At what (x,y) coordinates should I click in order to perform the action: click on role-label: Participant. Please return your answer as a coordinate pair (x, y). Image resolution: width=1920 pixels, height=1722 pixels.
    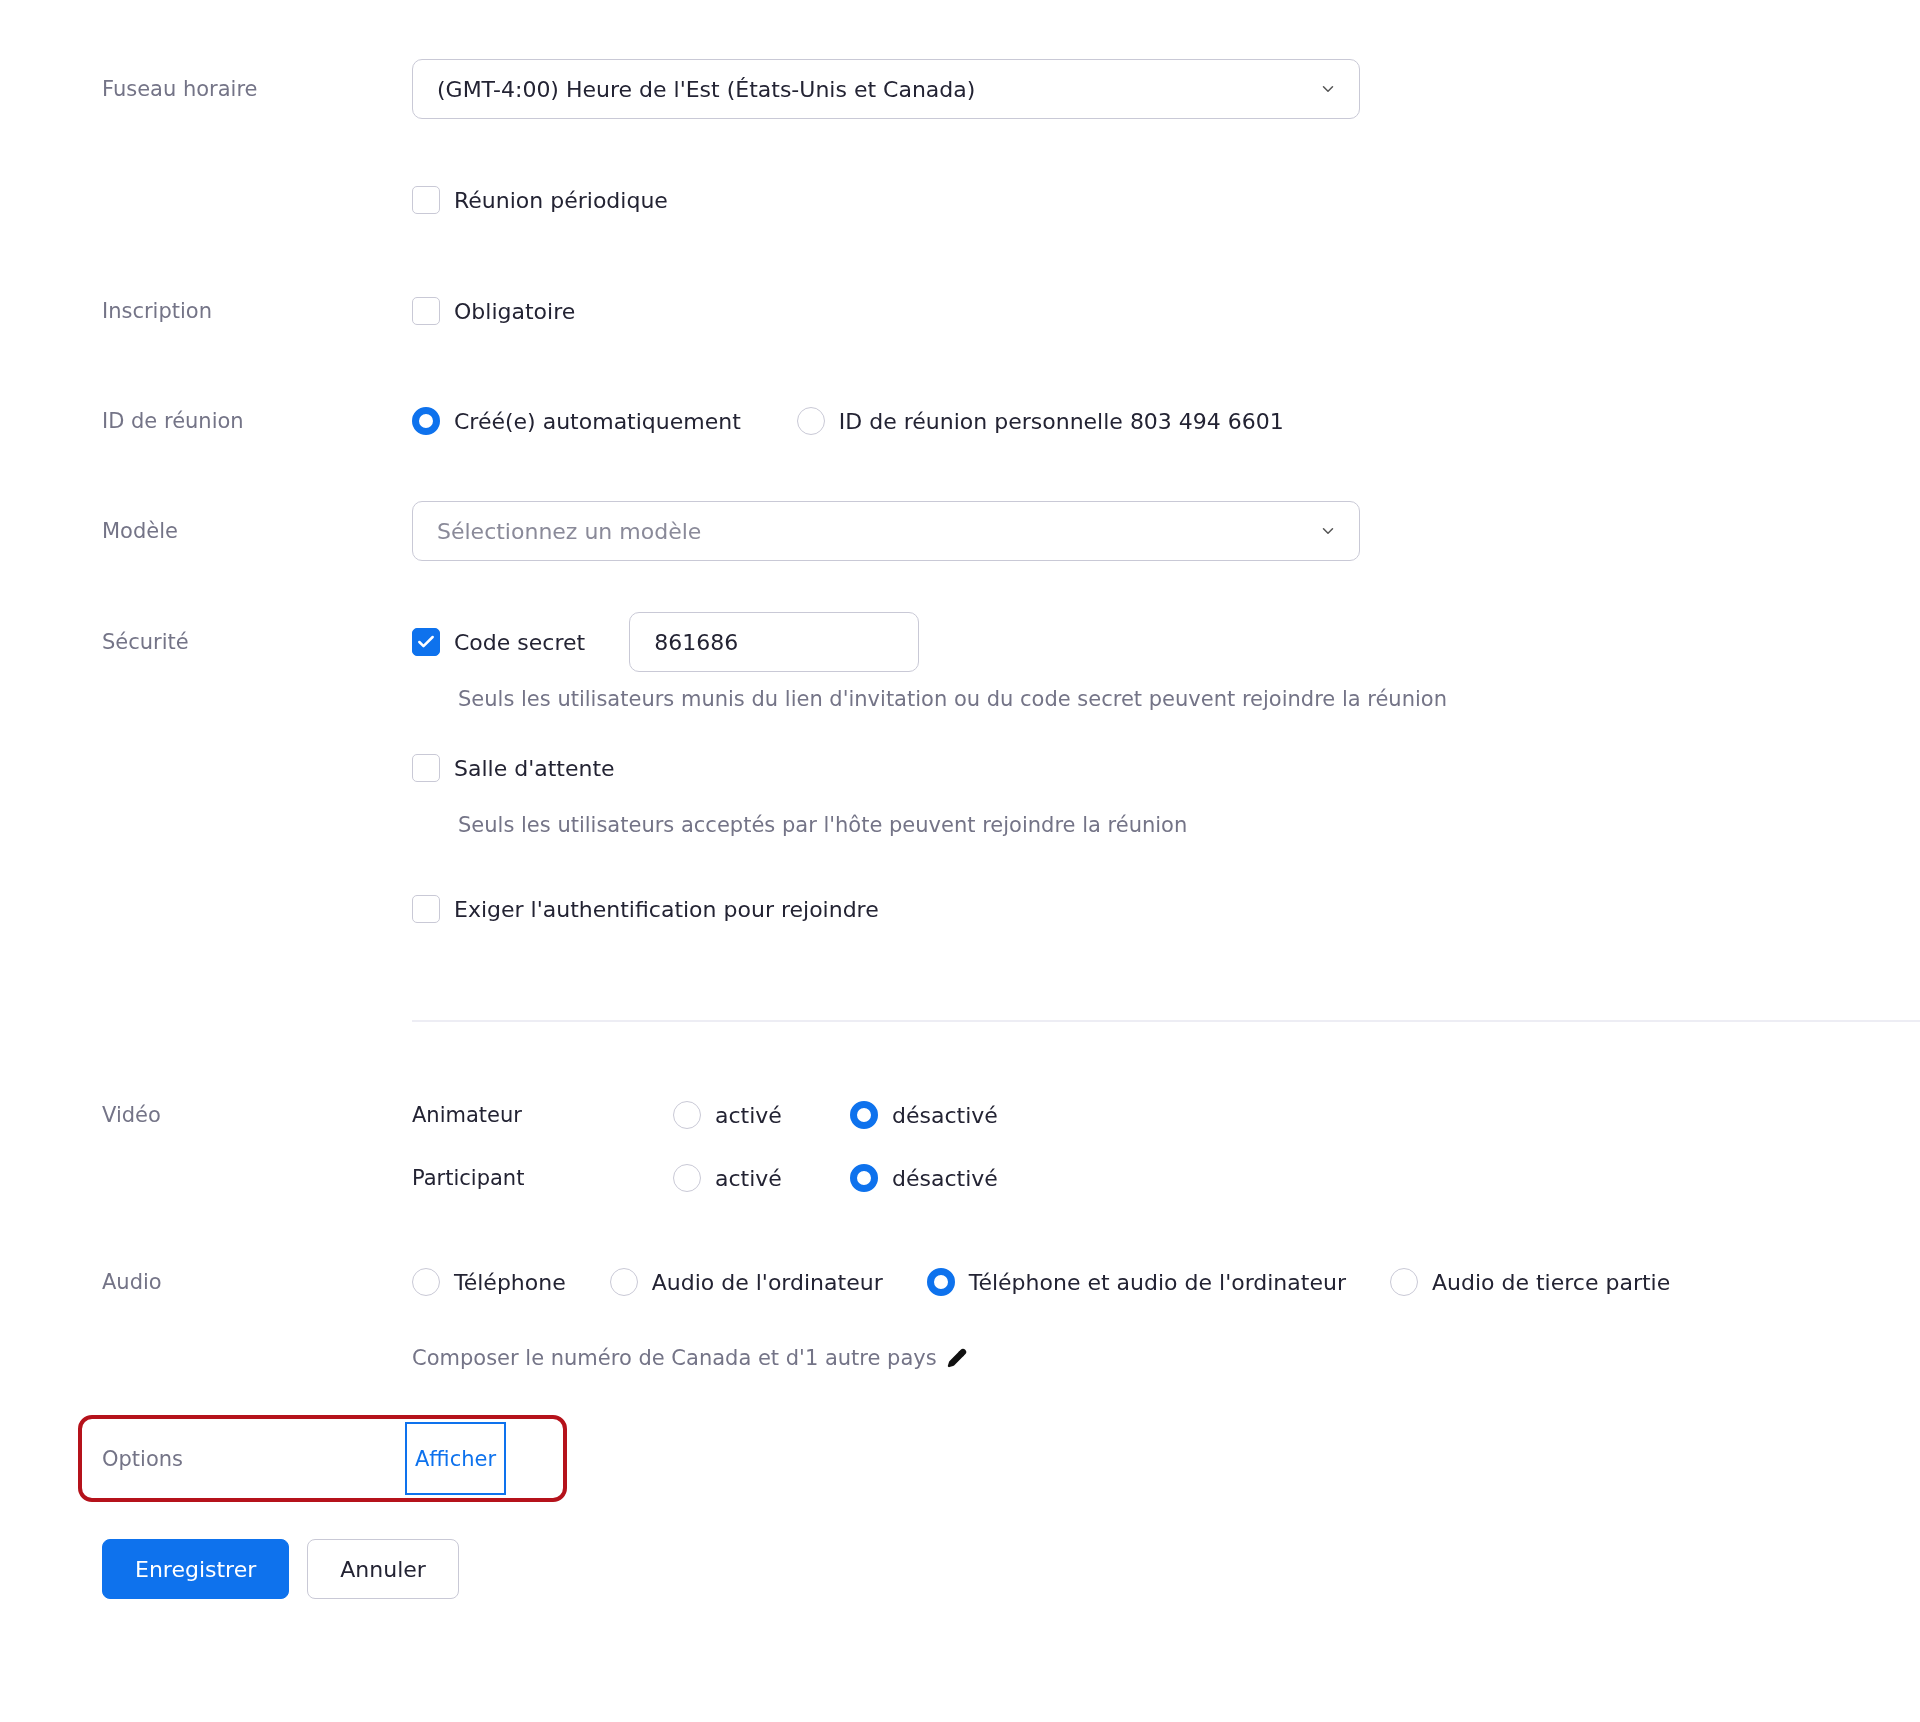
    Looking at the image, I should click on (469, 1178).